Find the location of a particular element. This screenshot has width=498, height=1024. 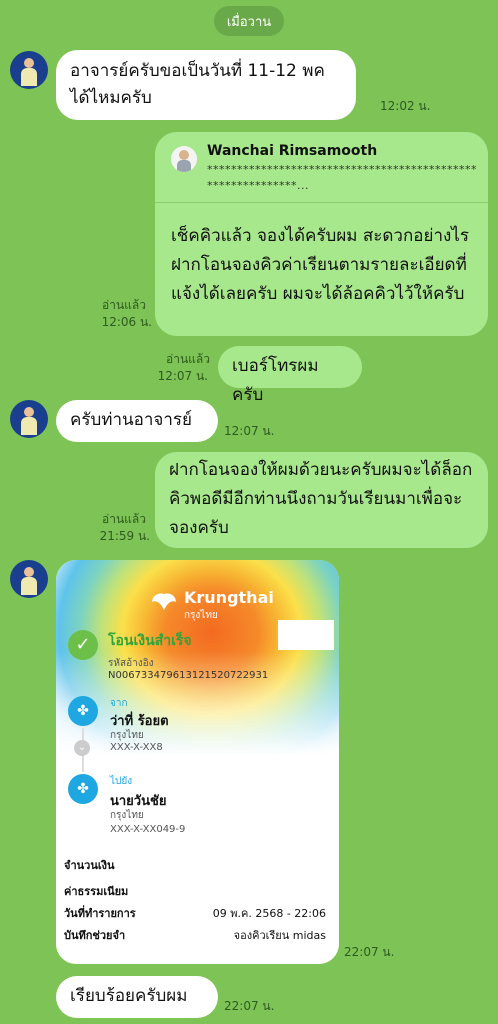

redaction-block is located at coordinates (306, 635).